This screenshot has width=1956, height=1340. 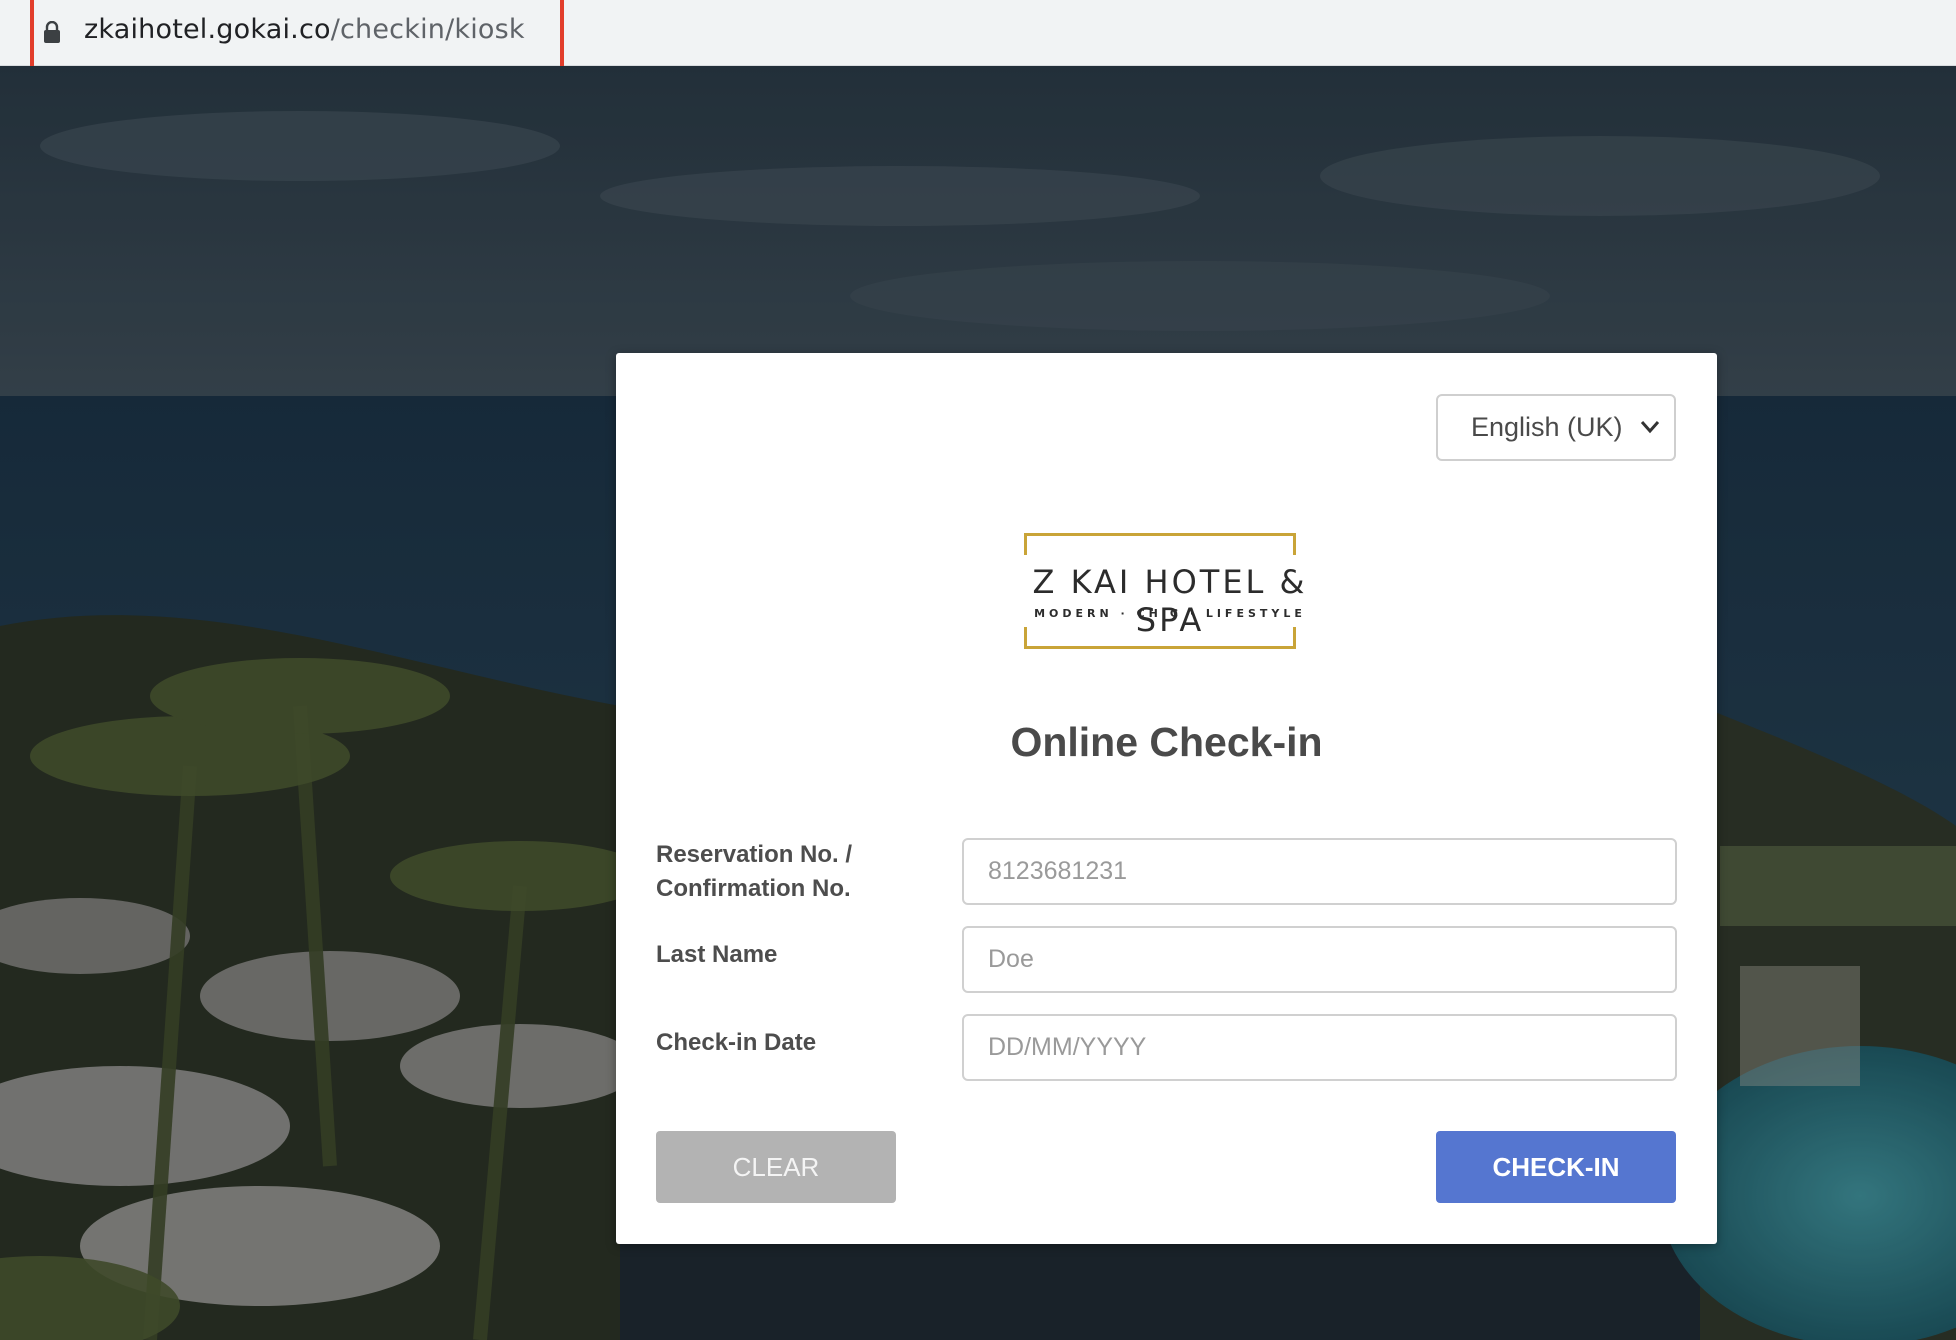 What do you see at coordinates (1547, 427) in the screenshot?
I see `language-select-value: English (UK)` at bounding box center [1547, 427].